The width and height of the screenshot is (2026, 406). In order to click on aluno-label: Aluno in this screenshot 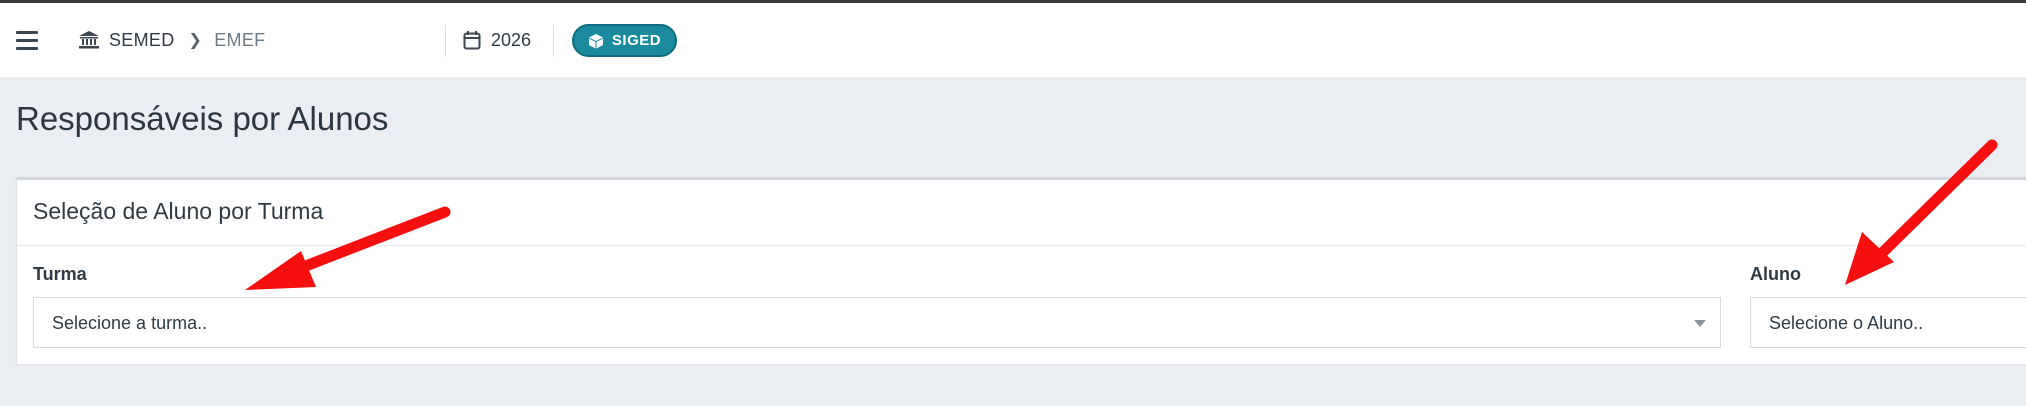, I will do `click(1775, 274)`.